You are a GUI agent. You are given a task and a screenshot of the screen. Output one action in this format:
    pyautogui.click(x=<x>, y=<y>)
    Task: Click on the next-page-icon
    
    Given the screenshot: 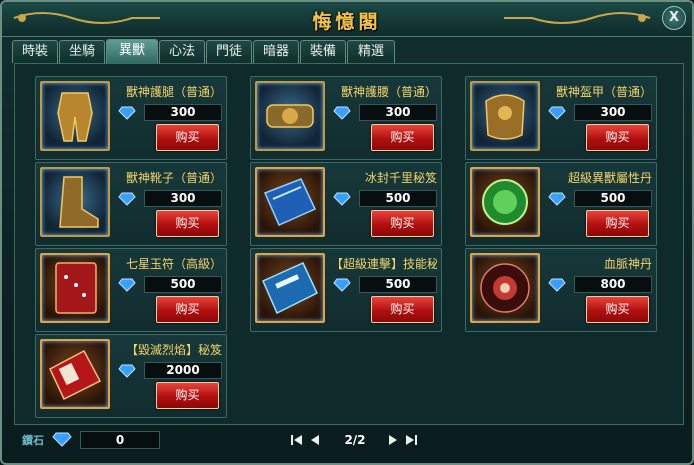 What is the action you would take?
    pyautogui.click(x=393, y=440)
    